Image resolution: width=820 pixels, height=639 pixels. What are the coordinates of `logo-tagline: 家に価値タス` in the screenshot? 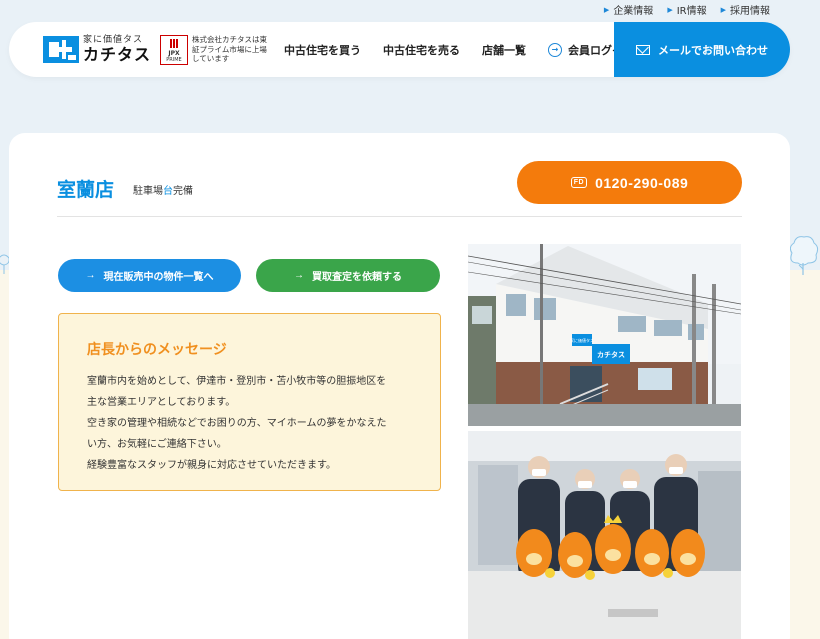 It's located at (113, 40).